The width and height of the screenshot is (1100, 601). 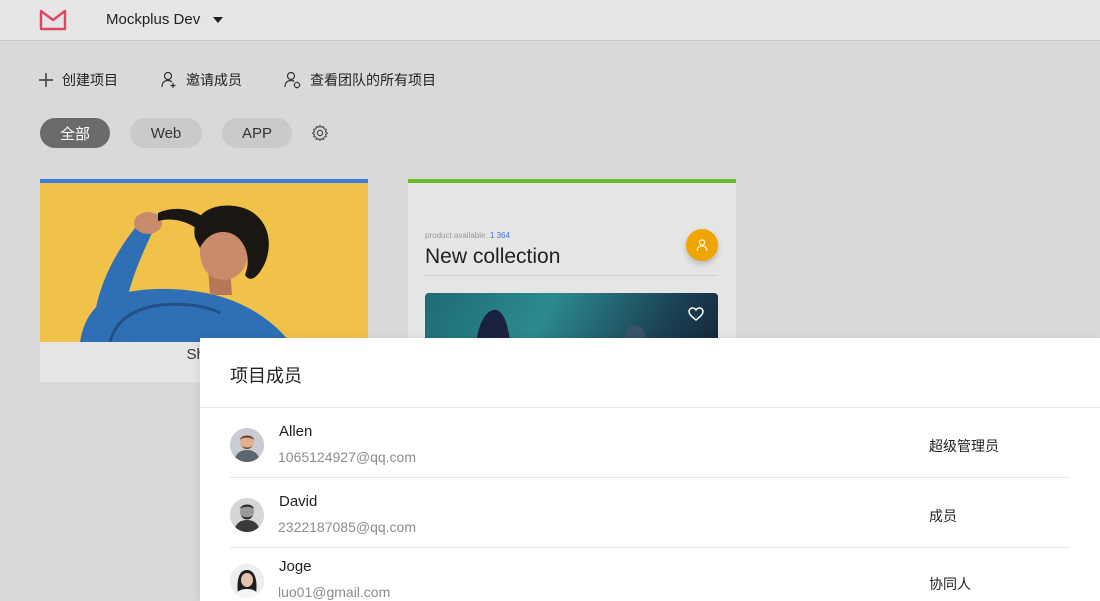 I want to click on create-project-label: 创建项目, so click(x=90, y=80).